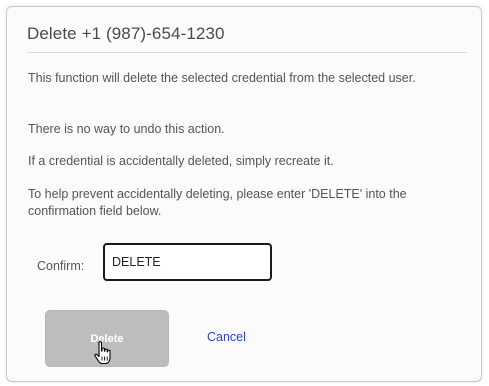  What do you see at coordinates (126, 129) in the screenshot?
I see `message-no-undo: There is no way to undo this action.` at bounding box center [126, 129].